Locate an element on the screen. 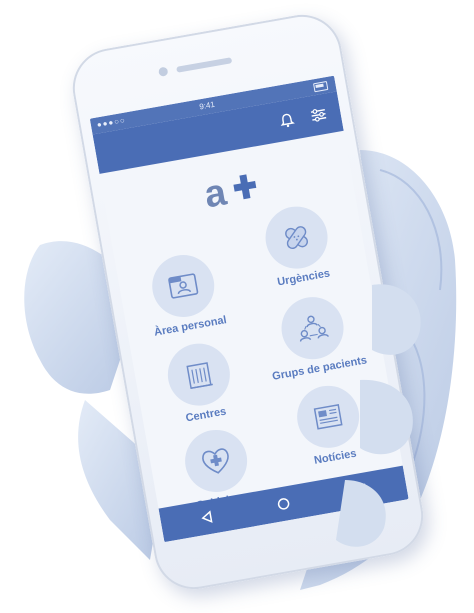 The image size is (474, 613). tile-area-personal: Àrea personal is located at coordinates (185, 294).